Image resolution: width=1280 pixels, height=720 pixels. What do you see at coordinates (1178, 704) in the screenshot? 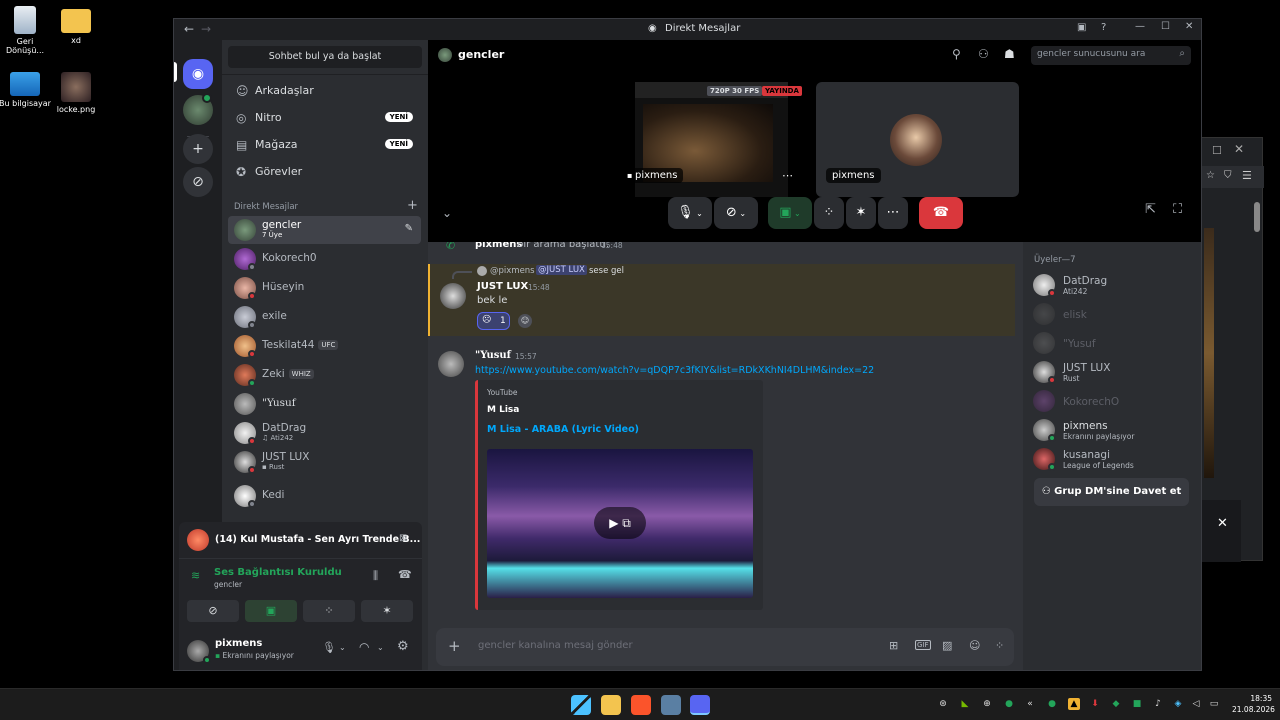
I see `tray-app-icon: ◈` at bounding box center [1178, 704].